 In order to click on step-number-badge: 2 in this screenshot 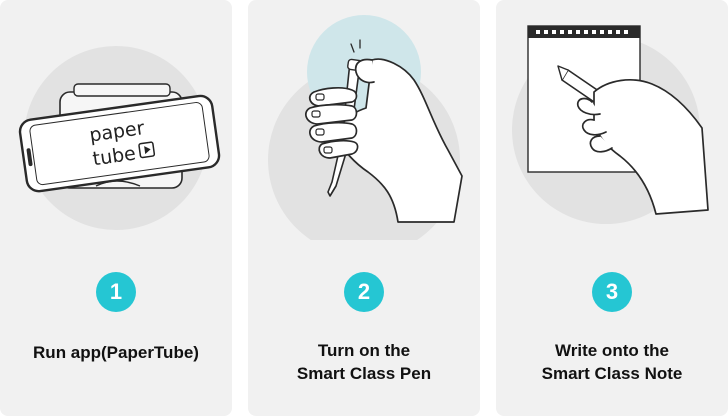, I will do `click(364, 292)`.